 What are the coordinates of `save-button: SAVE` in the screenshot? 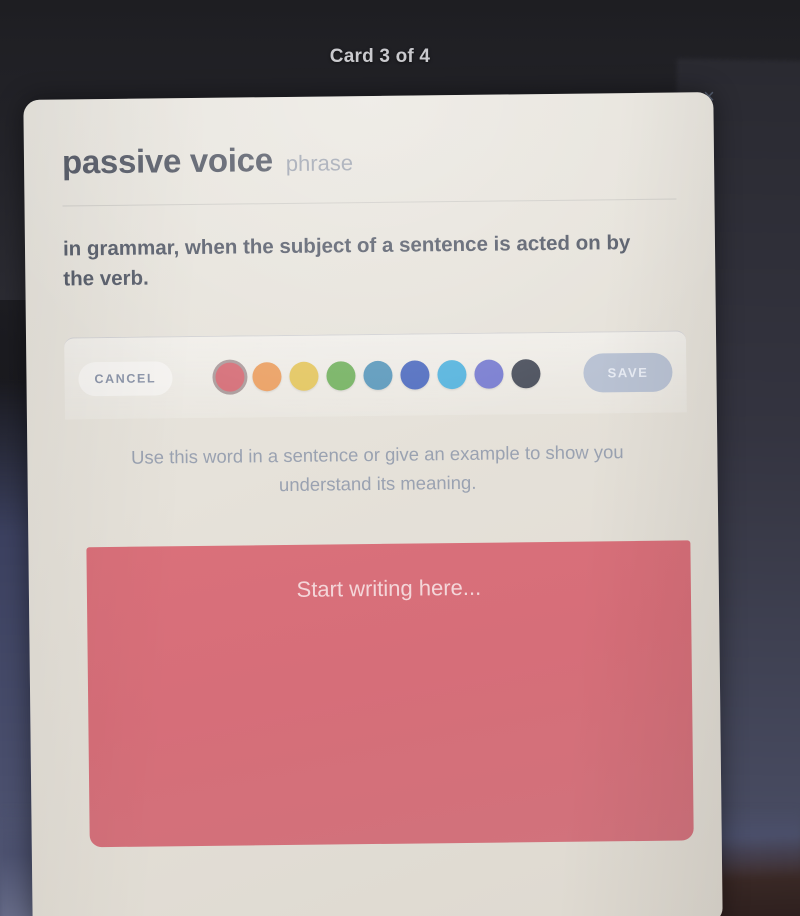 It's located at (628, 372).